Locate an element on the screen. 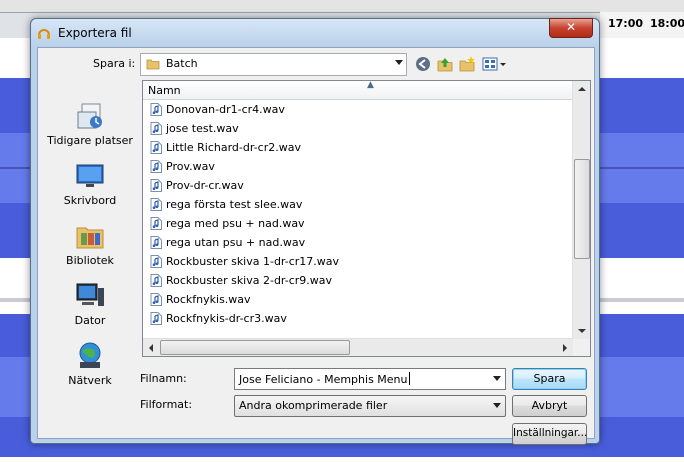 This screenshot has height=462, width=684. view-menu-icon is located at coordinates (494, 64).